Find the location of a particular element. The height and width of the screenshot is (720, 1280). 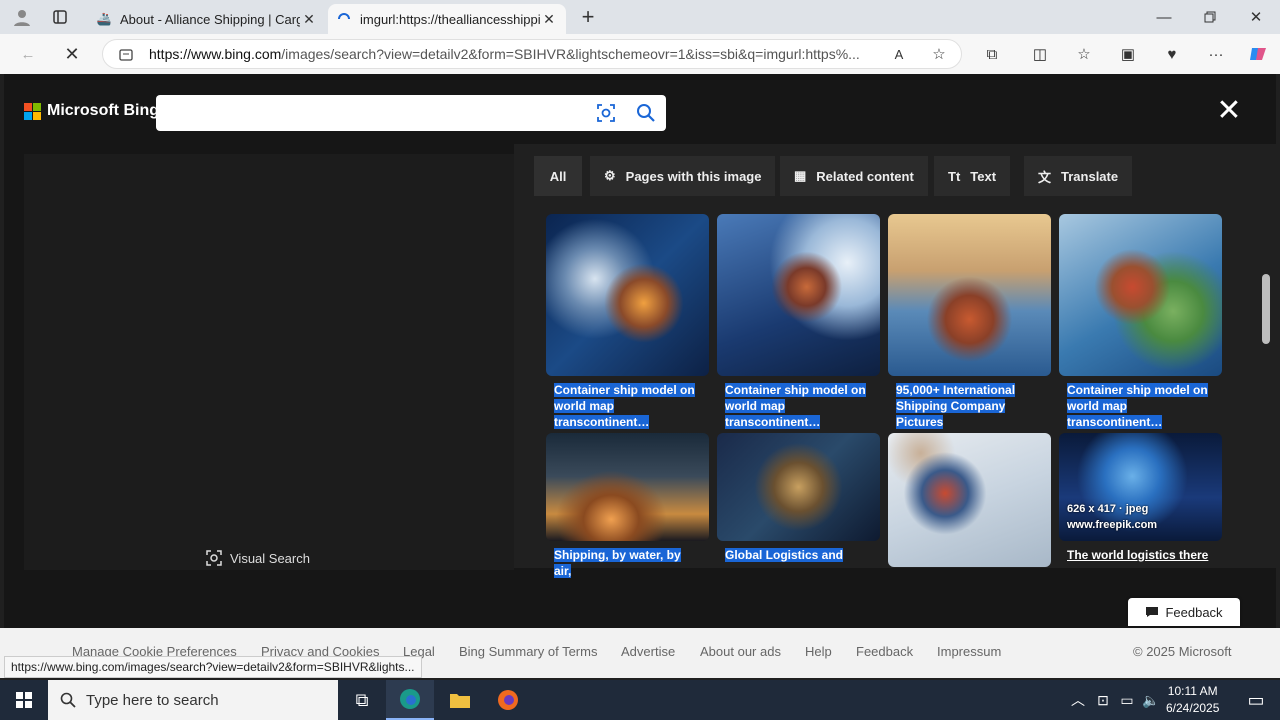

footer-link-advertise: Advertise is located at coordinates (648, 651).